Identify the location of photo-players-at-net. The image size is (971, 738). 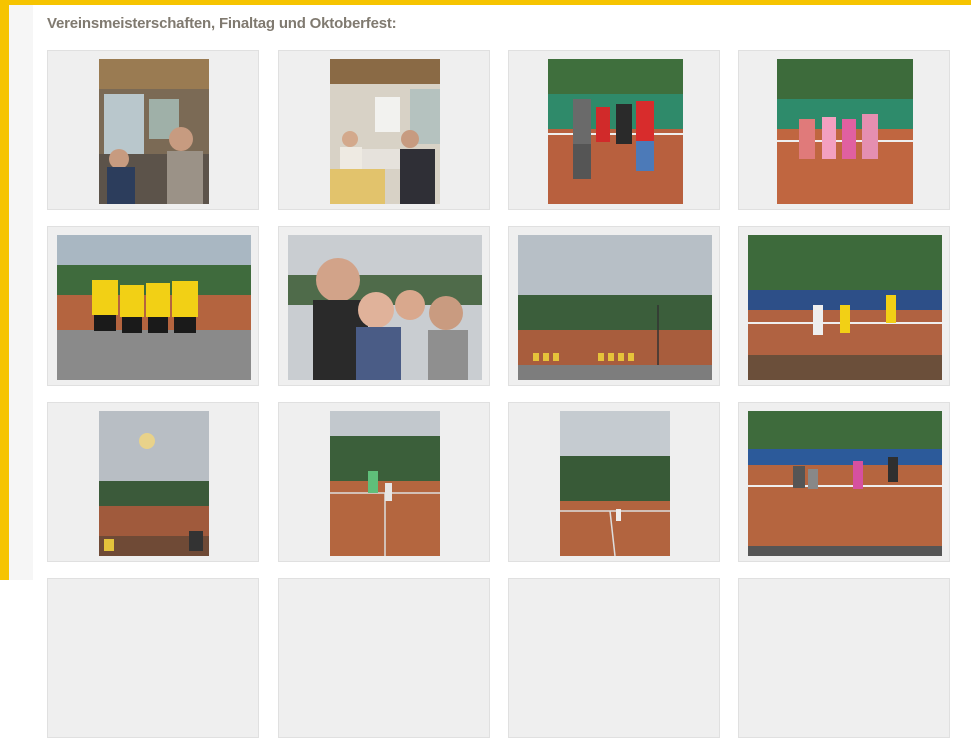
(845, 307).